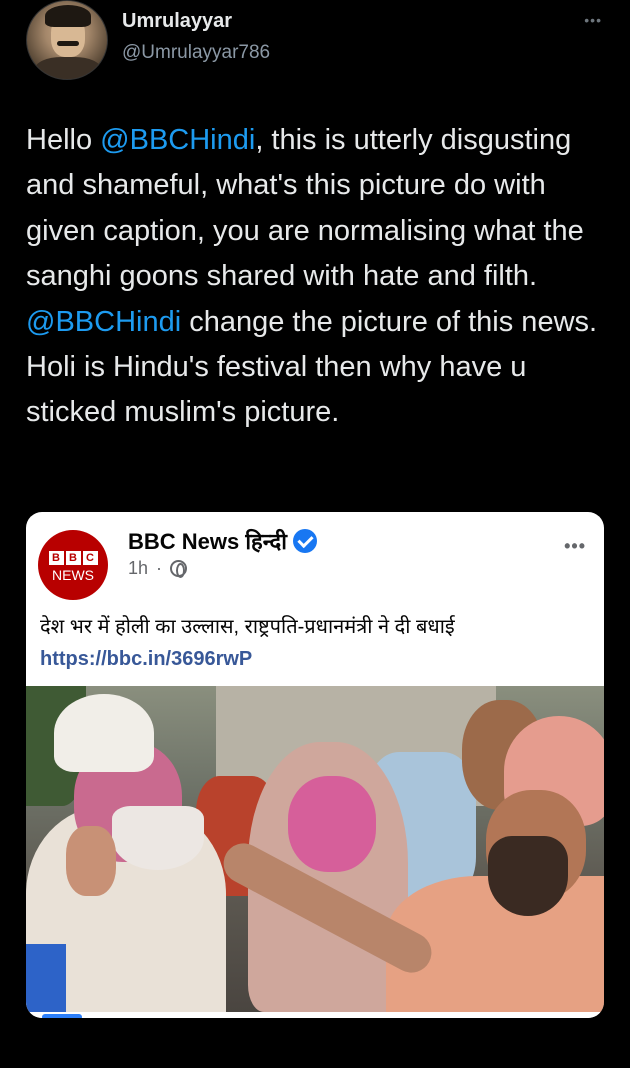  Describe the element at coordinates (575, 546) in the screenshot. I see `post-more-icon: •••` at that location.